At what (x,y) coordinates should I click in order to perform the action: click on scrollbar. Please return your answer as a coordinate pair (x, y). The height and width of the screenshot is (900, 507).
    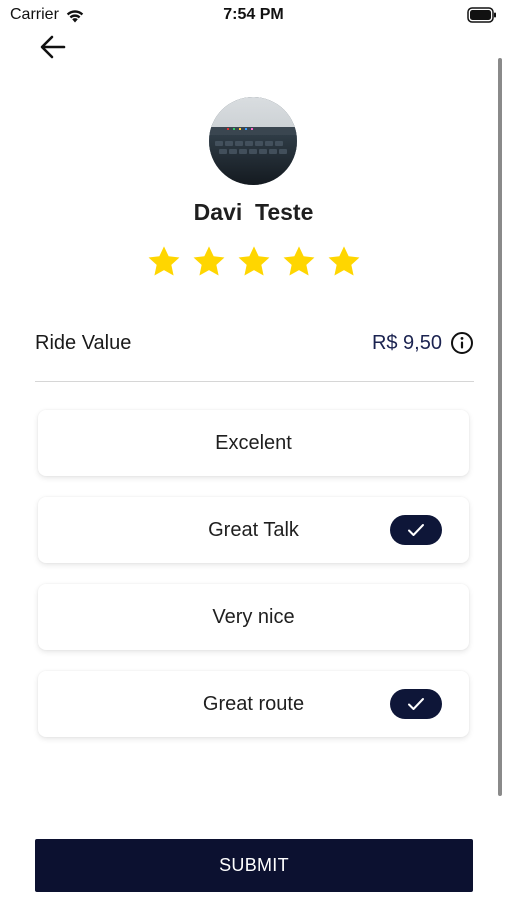
    Looking at the image, I should click on (500, 427).